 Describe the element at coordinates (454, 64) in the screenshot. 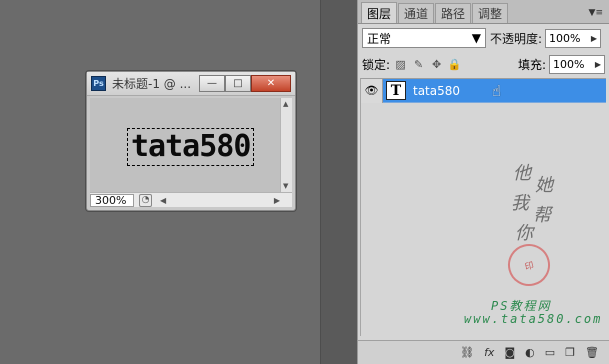

I see `lock-all-icon: 🔒` at that location.